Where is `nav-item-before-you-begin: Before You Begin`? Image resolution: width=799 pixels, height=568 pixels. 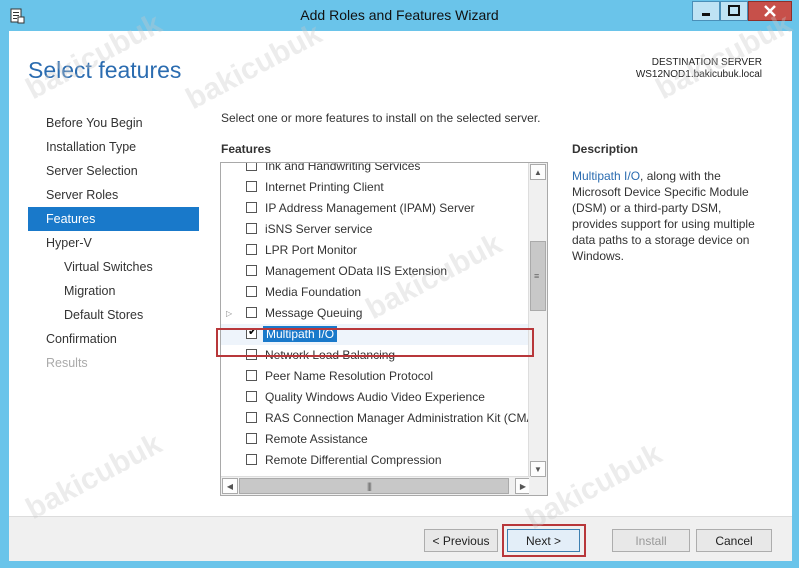
nav-item-before-you-begin: Before You Begin is located at coordinates (113, 123).